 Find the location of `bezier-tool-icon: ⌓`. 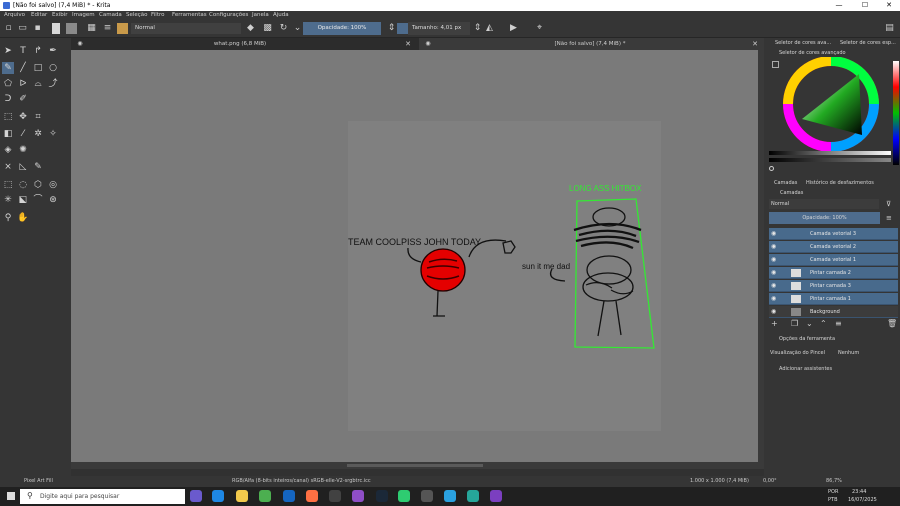

bezier-tool-icon: ⌓ is located at coordinates (38, 84).